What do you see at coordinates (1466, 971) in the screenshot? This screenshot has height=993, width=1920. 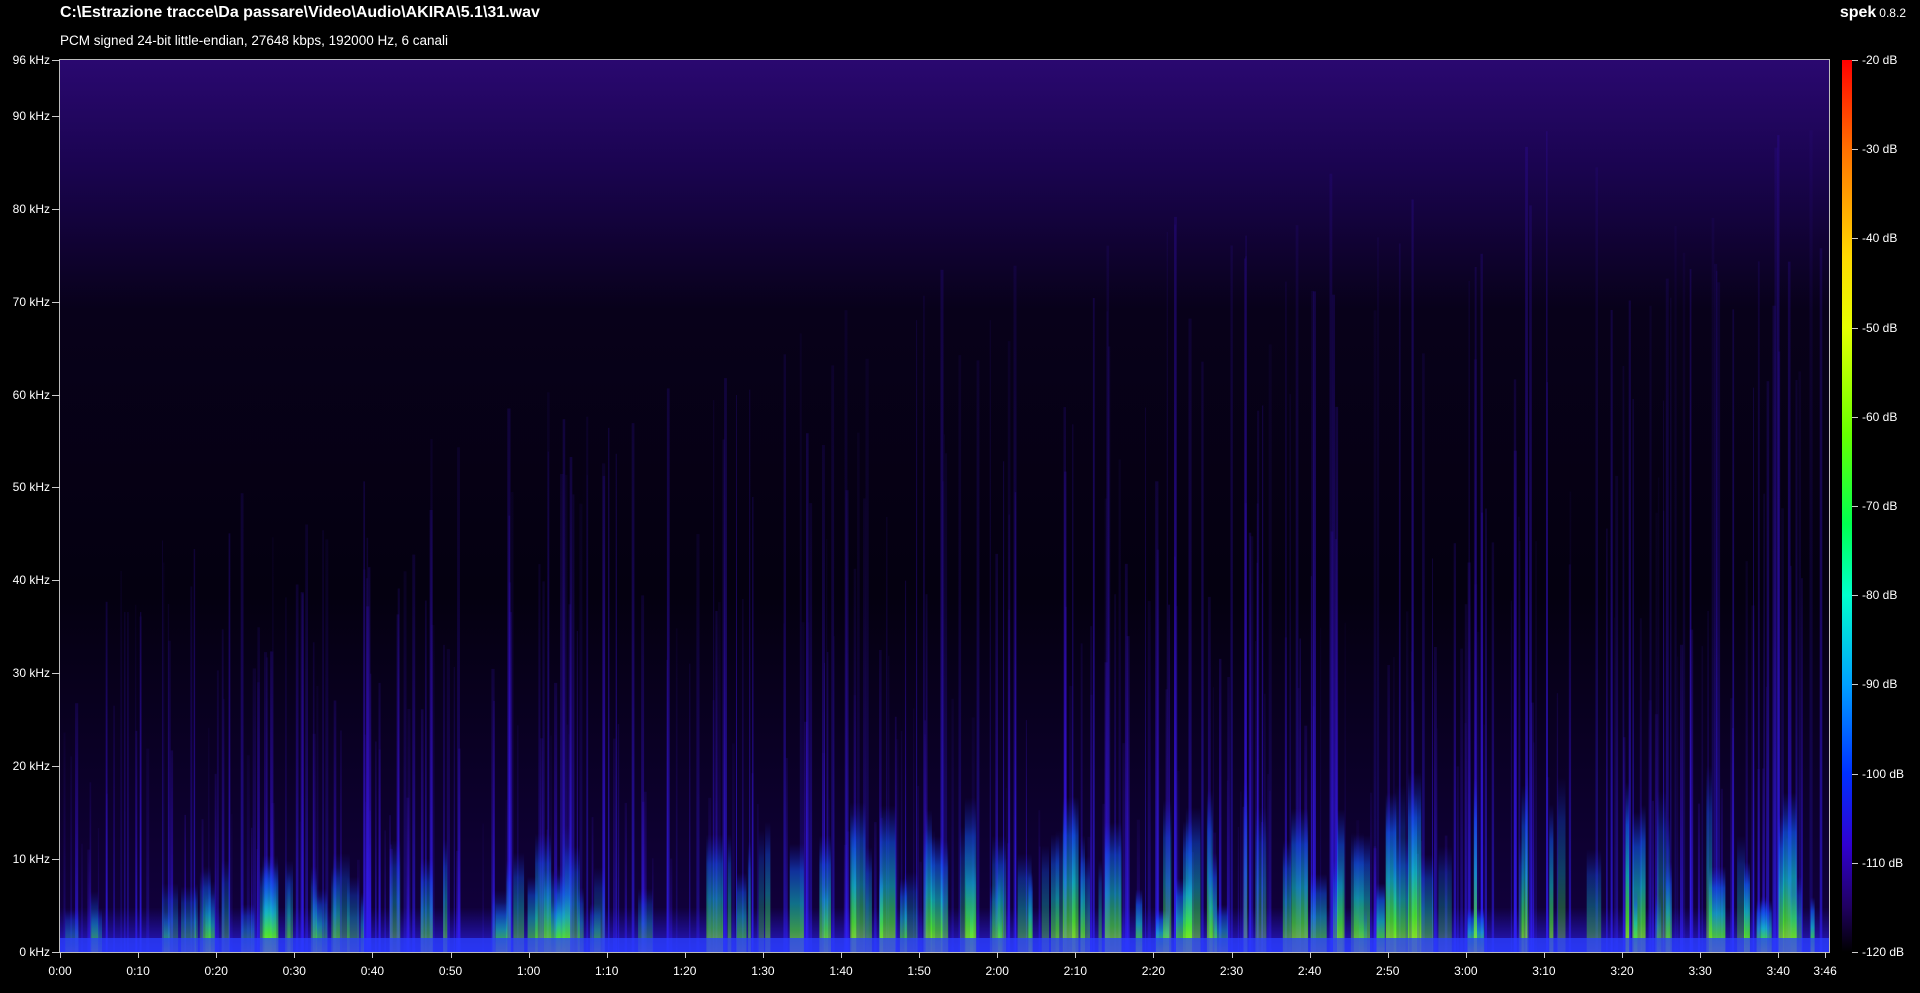 I see `time-tick-label: 3:00` at bounding box center [1466, 971].